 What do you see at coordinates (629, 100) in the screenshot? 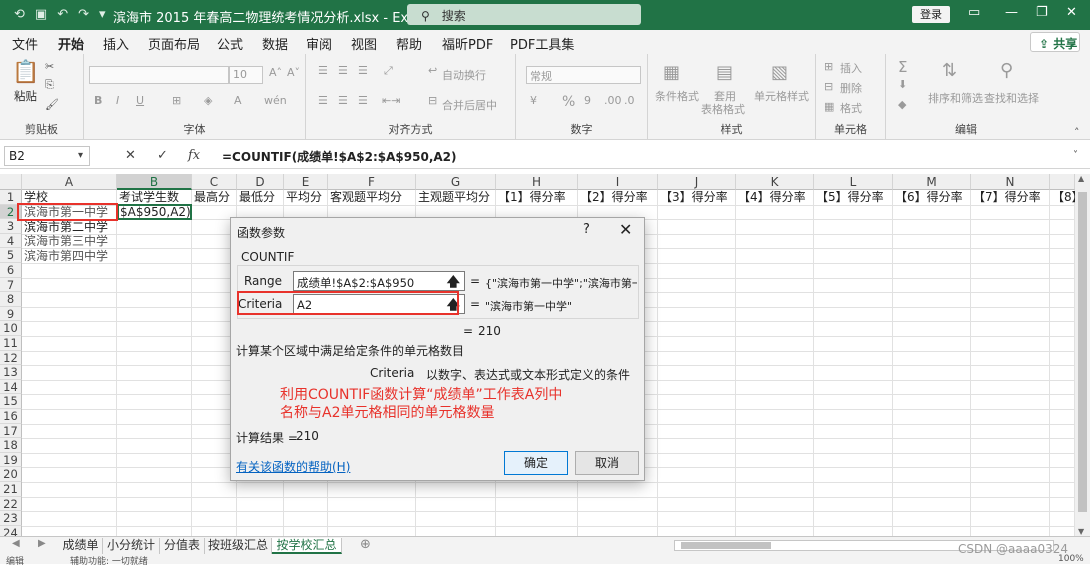
I see `decrease-decimal-icon: .0` at bounding box center [629, 100].